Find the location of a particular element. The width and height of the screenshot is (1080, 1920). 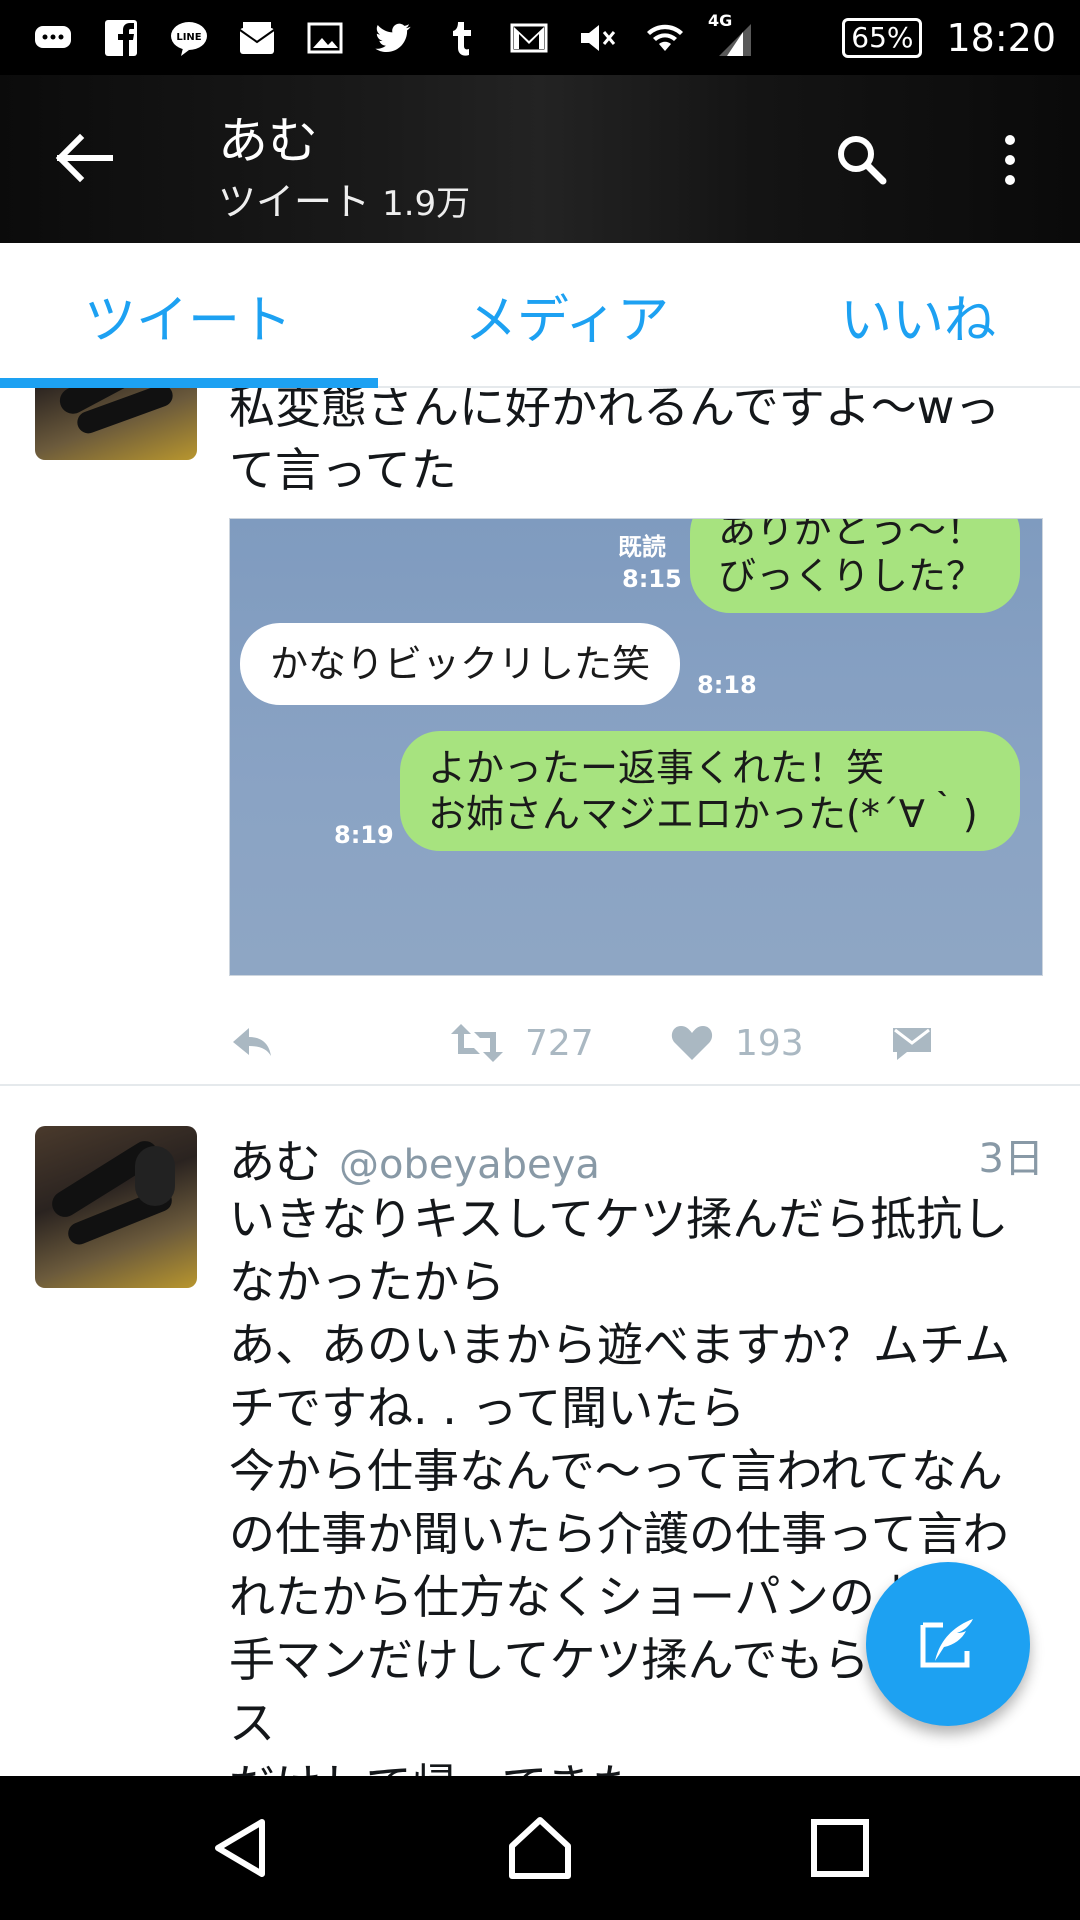

heart-icon is located at coordinates (692, 1043).